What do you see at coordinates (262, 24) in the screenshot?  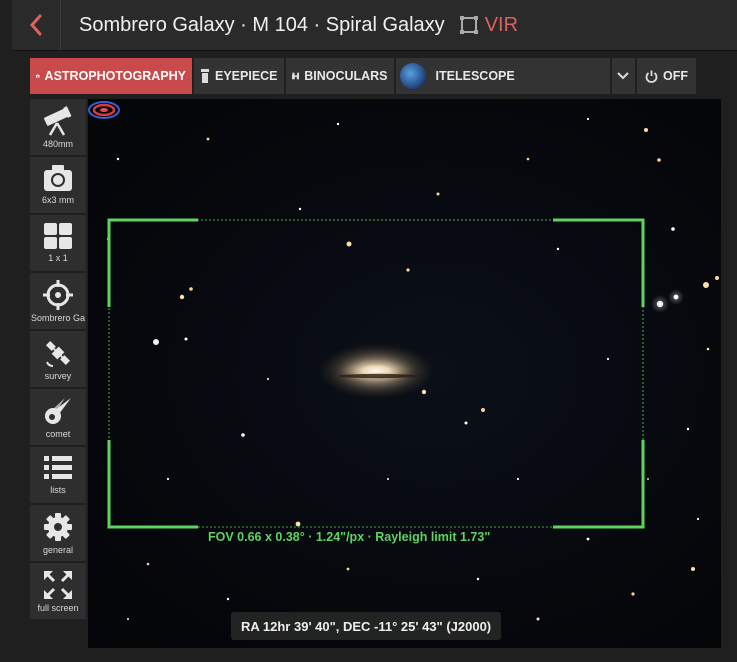 I see `object-title: Sombrero Galaxy · M 104 · Spiral Galaxy` at bounding box center [262, 24].